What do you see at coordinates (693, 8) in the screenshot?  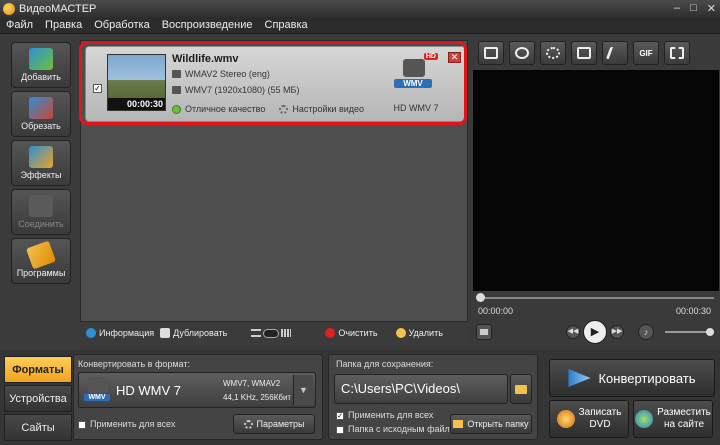 I see `maximize-button: □` at bounding box center [693, 8].